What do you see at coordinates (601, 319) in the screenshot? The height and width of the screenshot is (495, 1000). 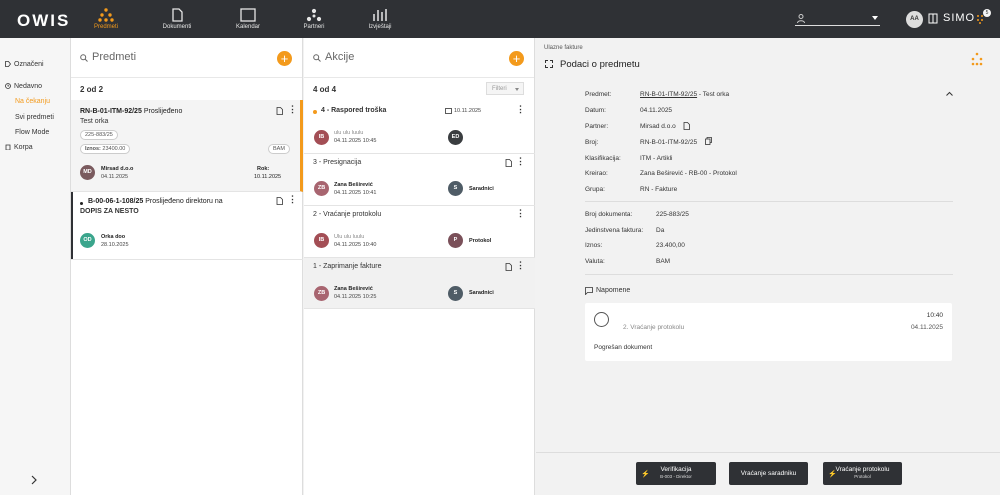 I see `avatar` at bounding box center [601, 319].